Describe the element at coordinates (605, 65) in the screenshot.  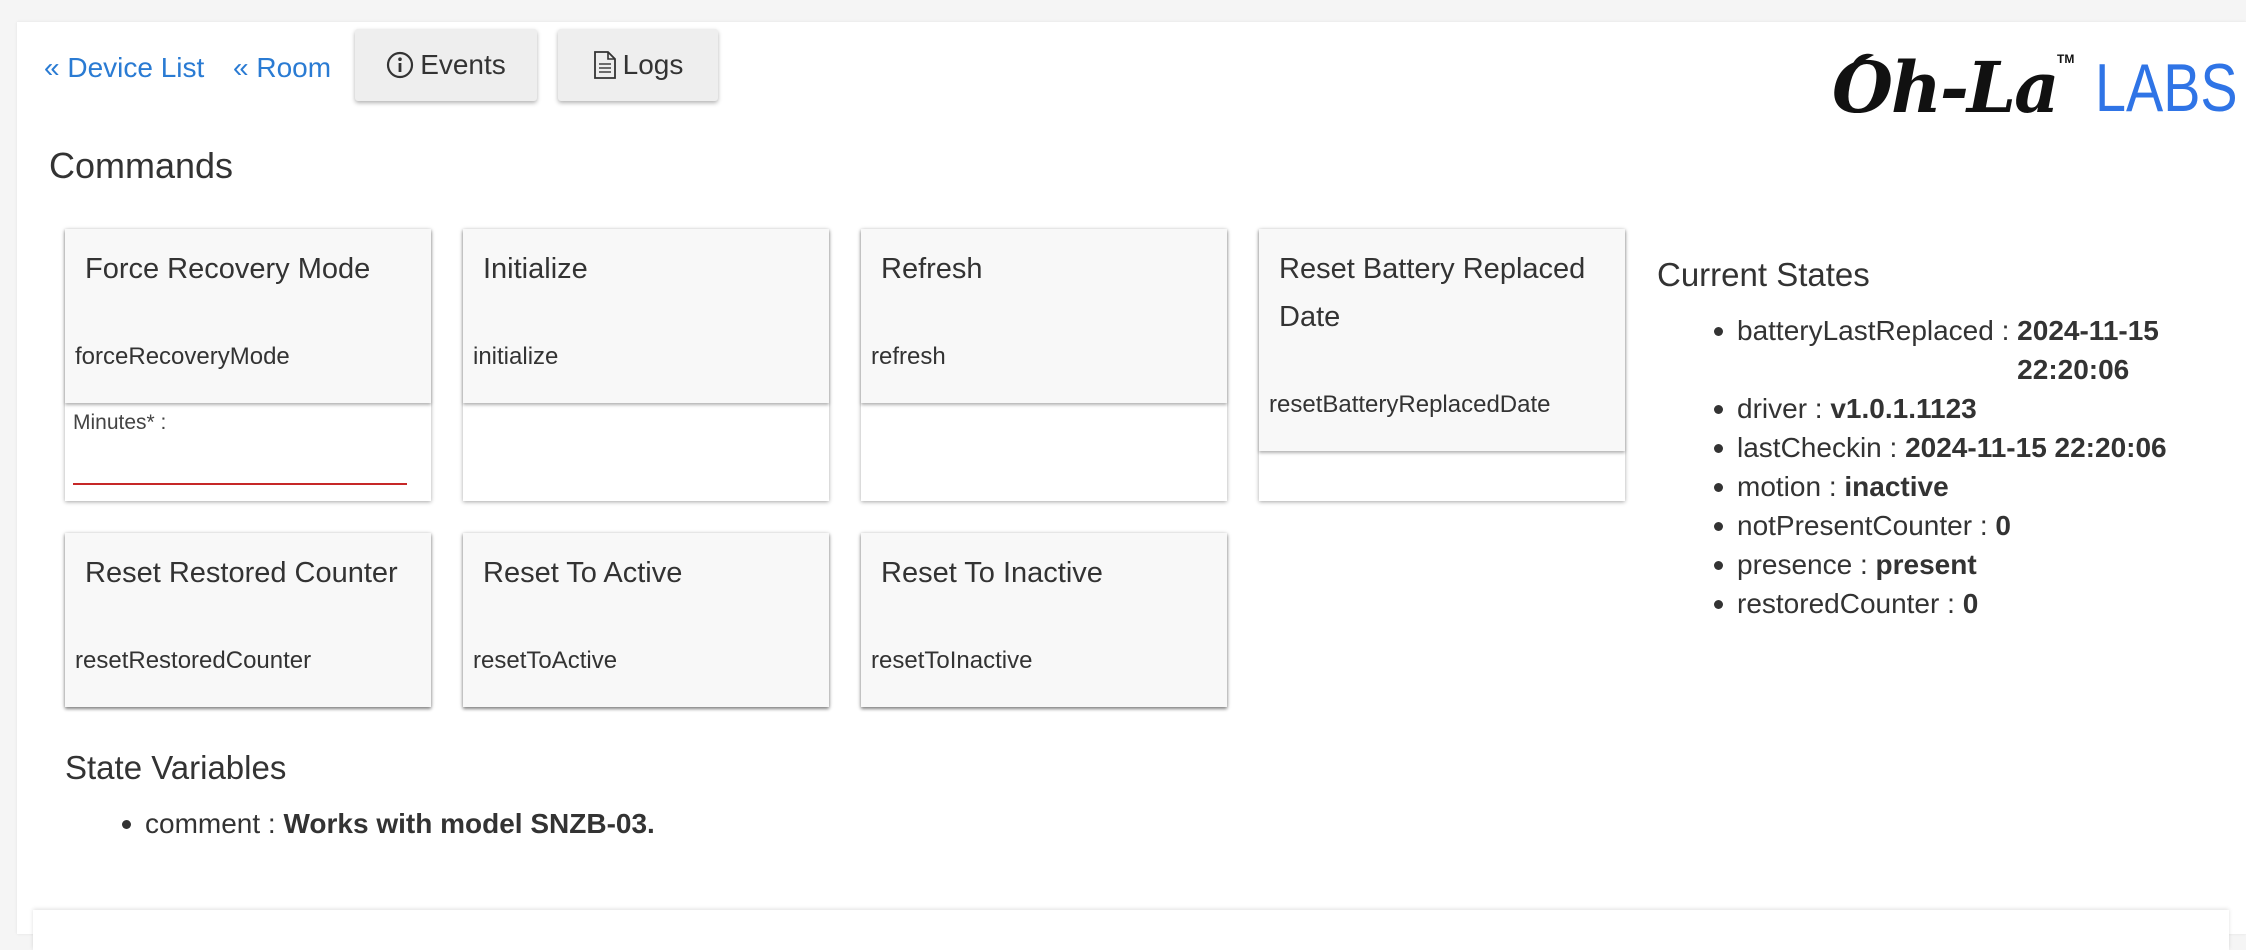
I see `document-icon` at that location.